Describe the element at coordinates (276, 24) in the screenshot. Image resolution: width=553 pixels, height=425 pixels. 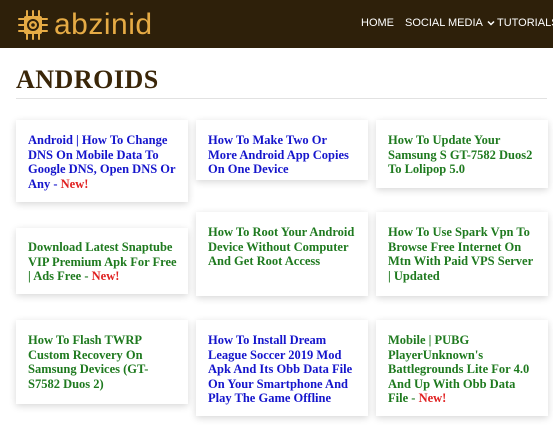
I see `site-header: abzinid HOME SOCIAL MEDIA TUTORIALS` at that location.